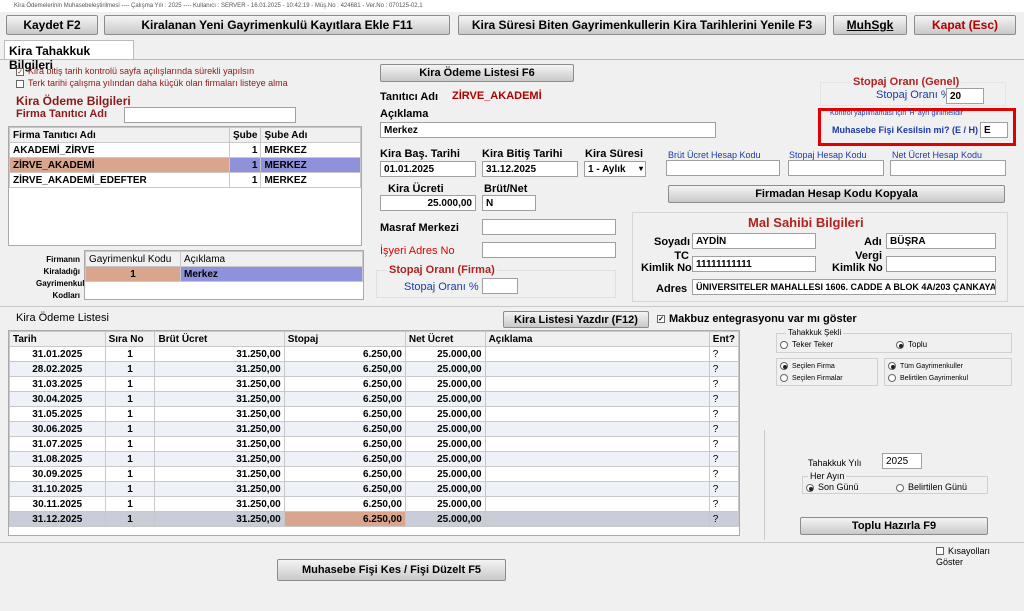  What do you see at coordinates (597, 354) in the screenshot?
I see `aciklama-cell` at bounding box center [597, 354].